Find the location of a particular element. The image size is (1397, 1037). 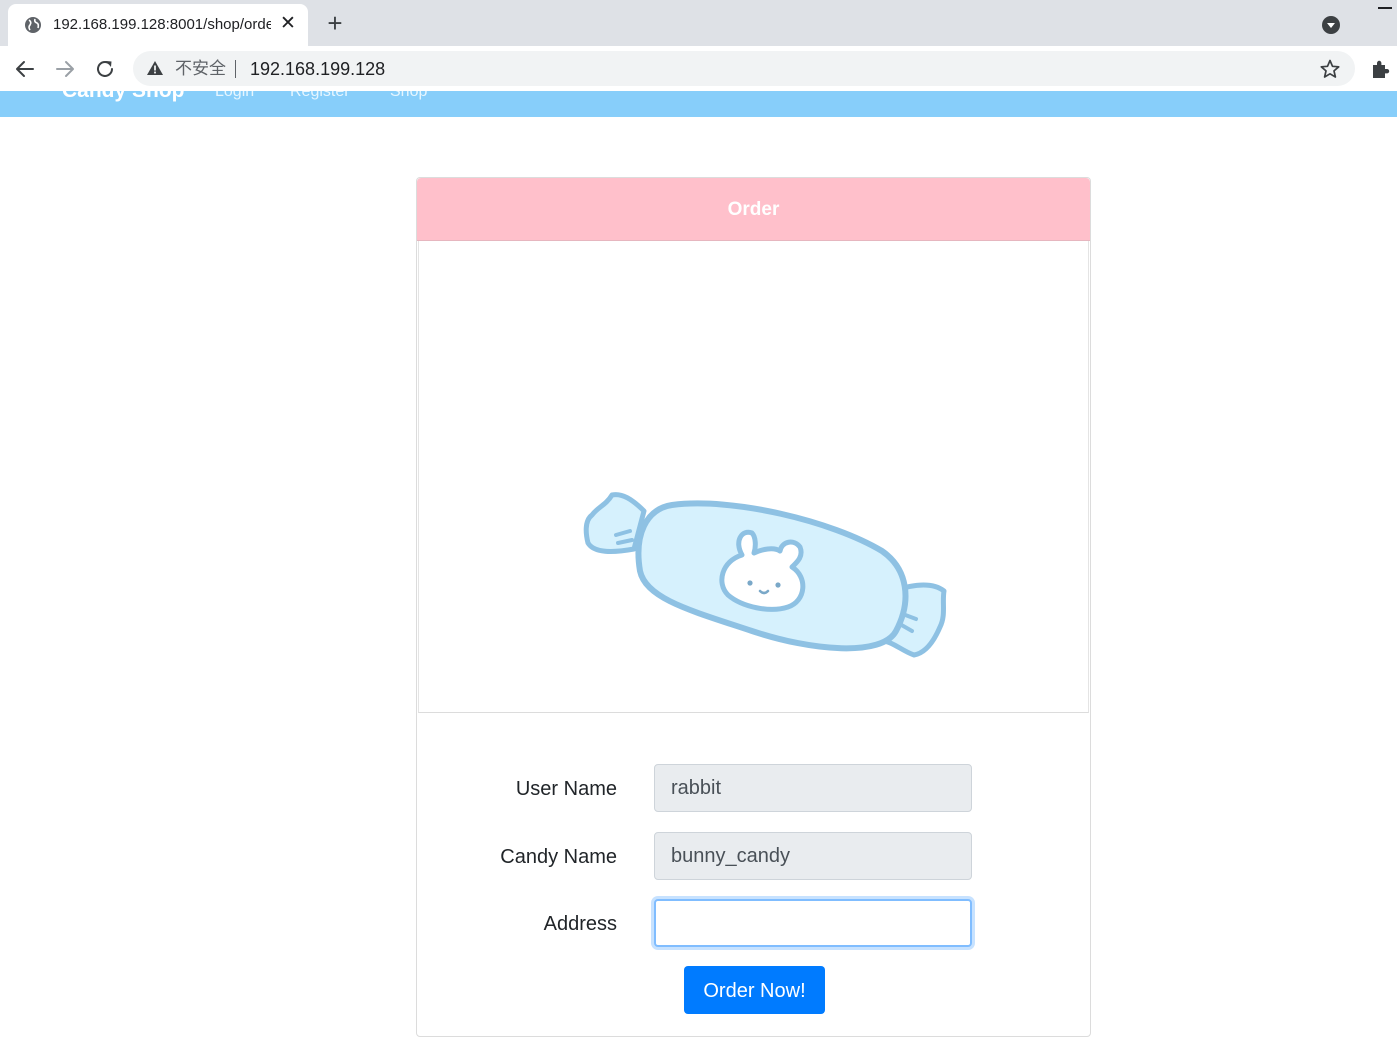

omnibox-divider is located at coordinates (235, 69).